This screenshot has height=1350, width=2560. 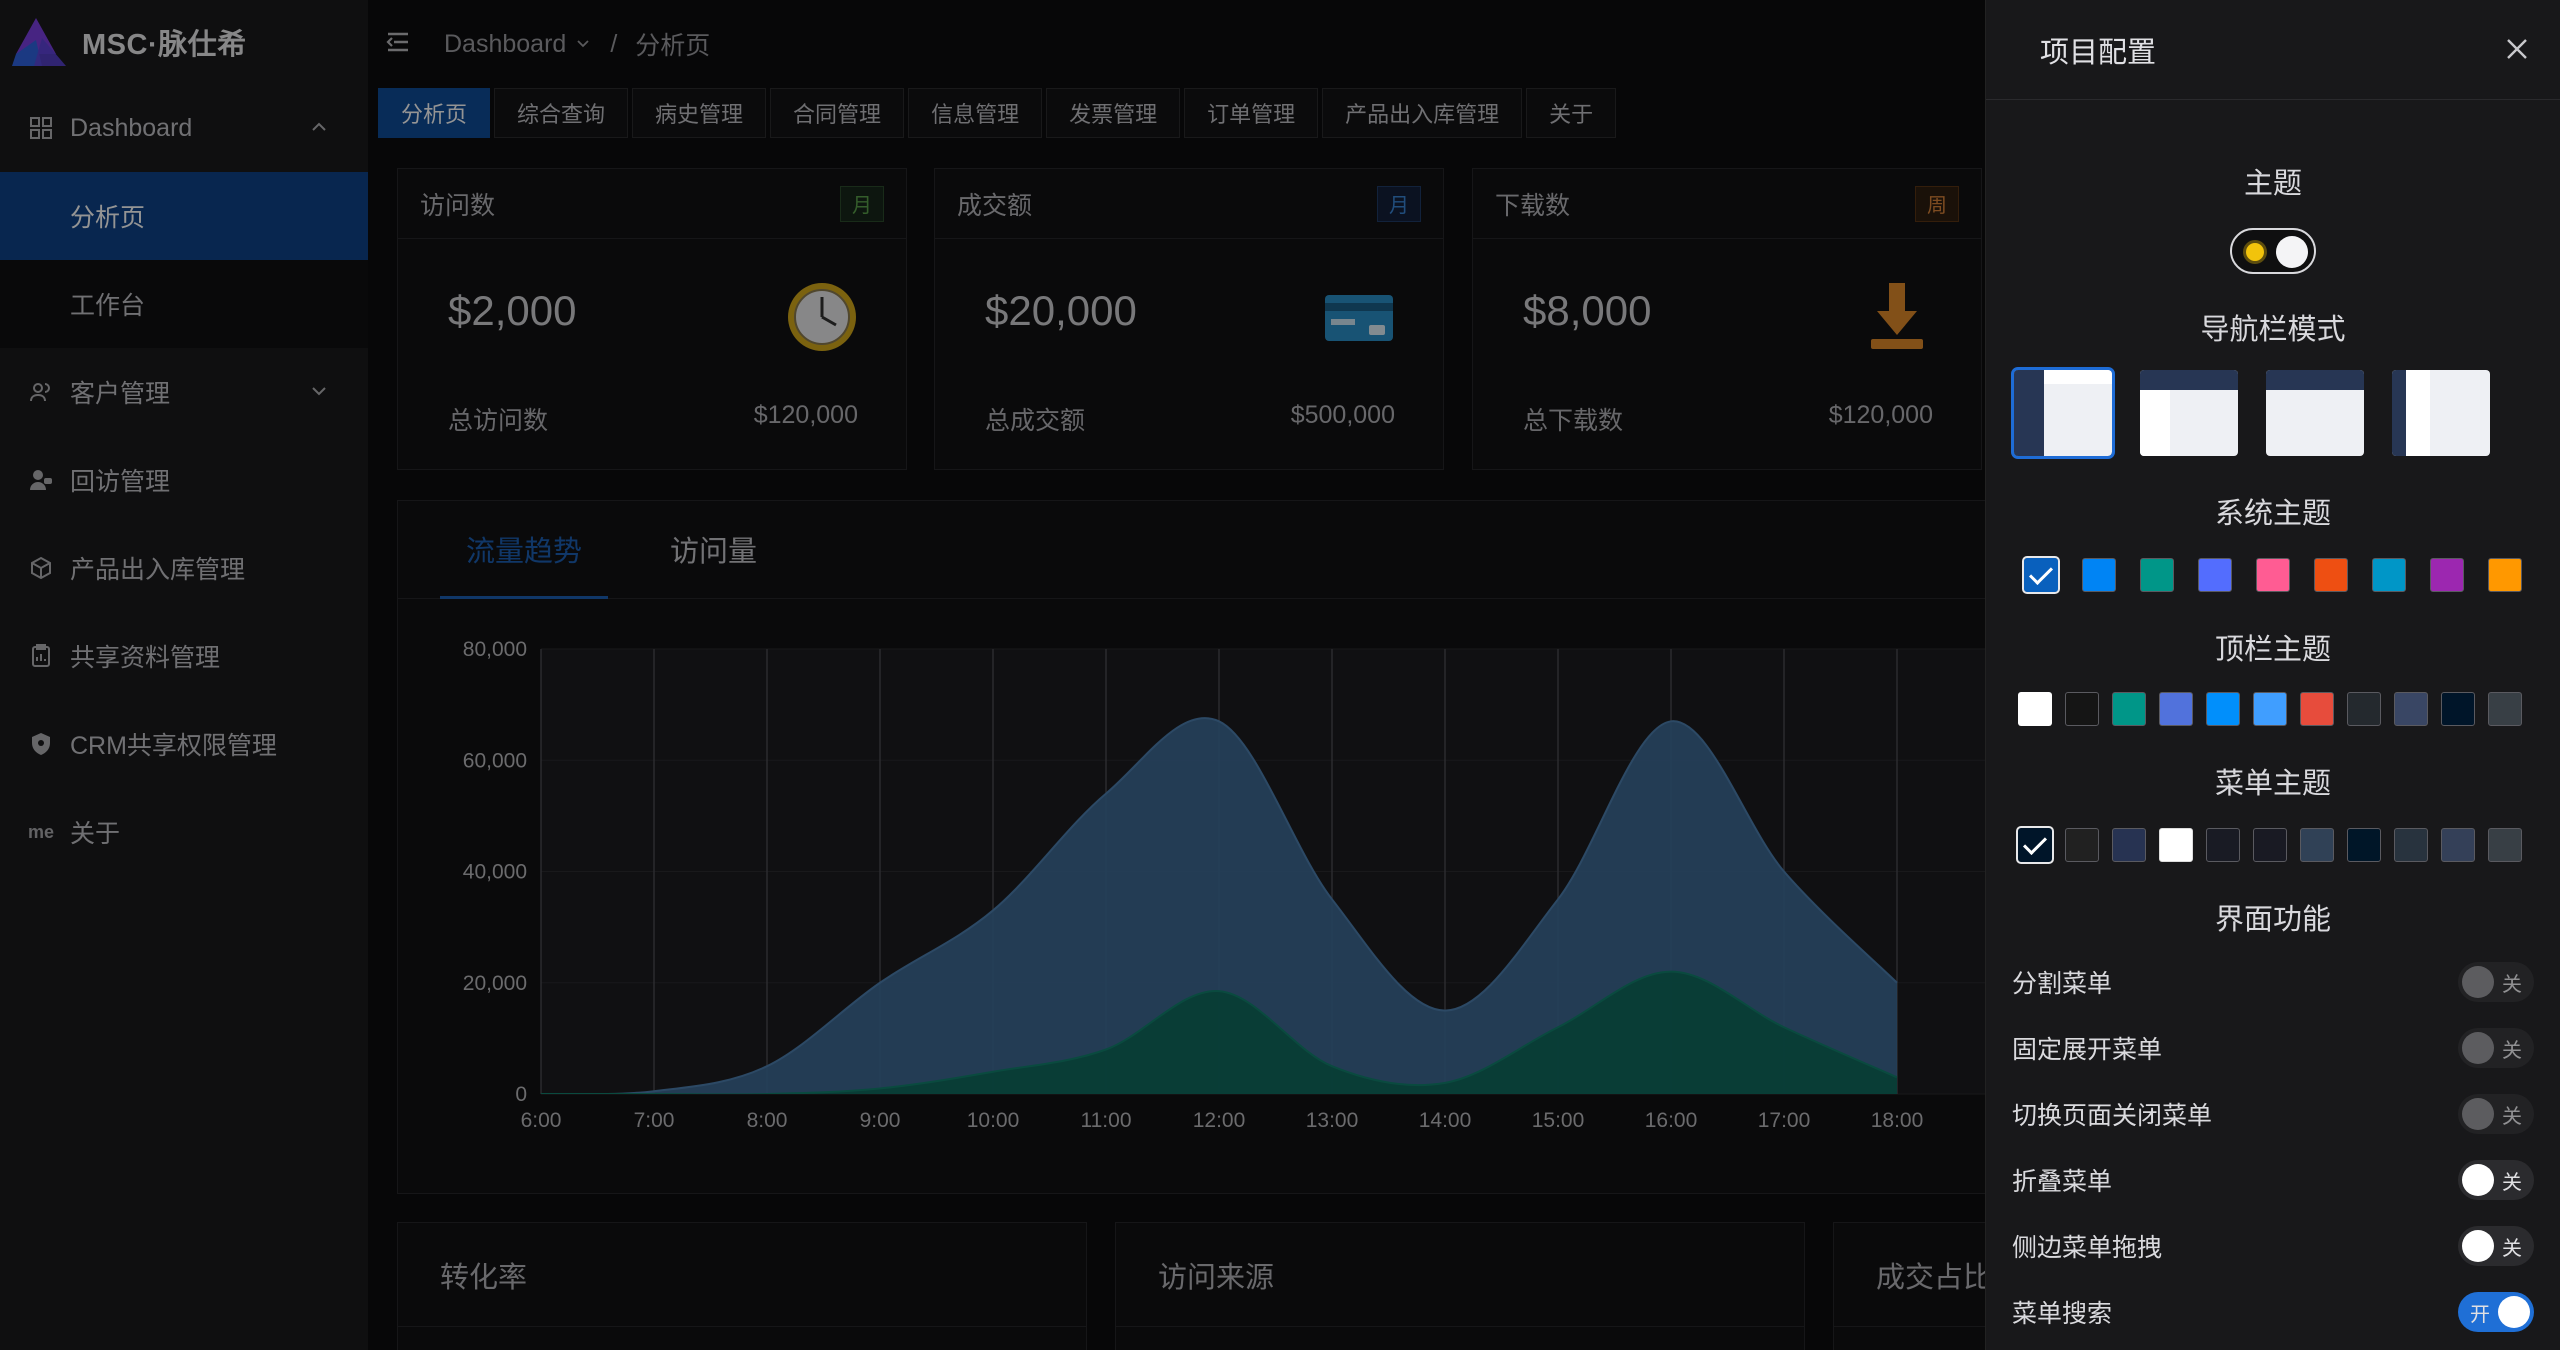 I want to click on tab-medical-history: 病史管理, so click(x=699, y=113).